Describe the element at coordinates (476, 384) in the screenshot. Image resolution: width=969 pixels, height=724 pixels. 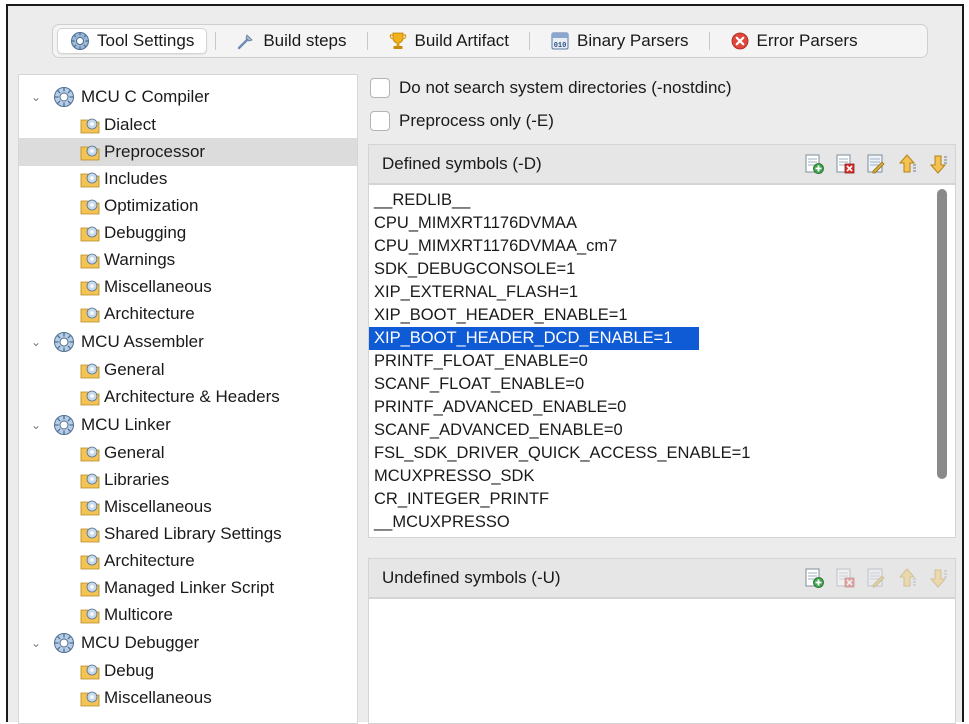
I see `list-item: SCANF_FLOAT_ENABLE=0` at that location.